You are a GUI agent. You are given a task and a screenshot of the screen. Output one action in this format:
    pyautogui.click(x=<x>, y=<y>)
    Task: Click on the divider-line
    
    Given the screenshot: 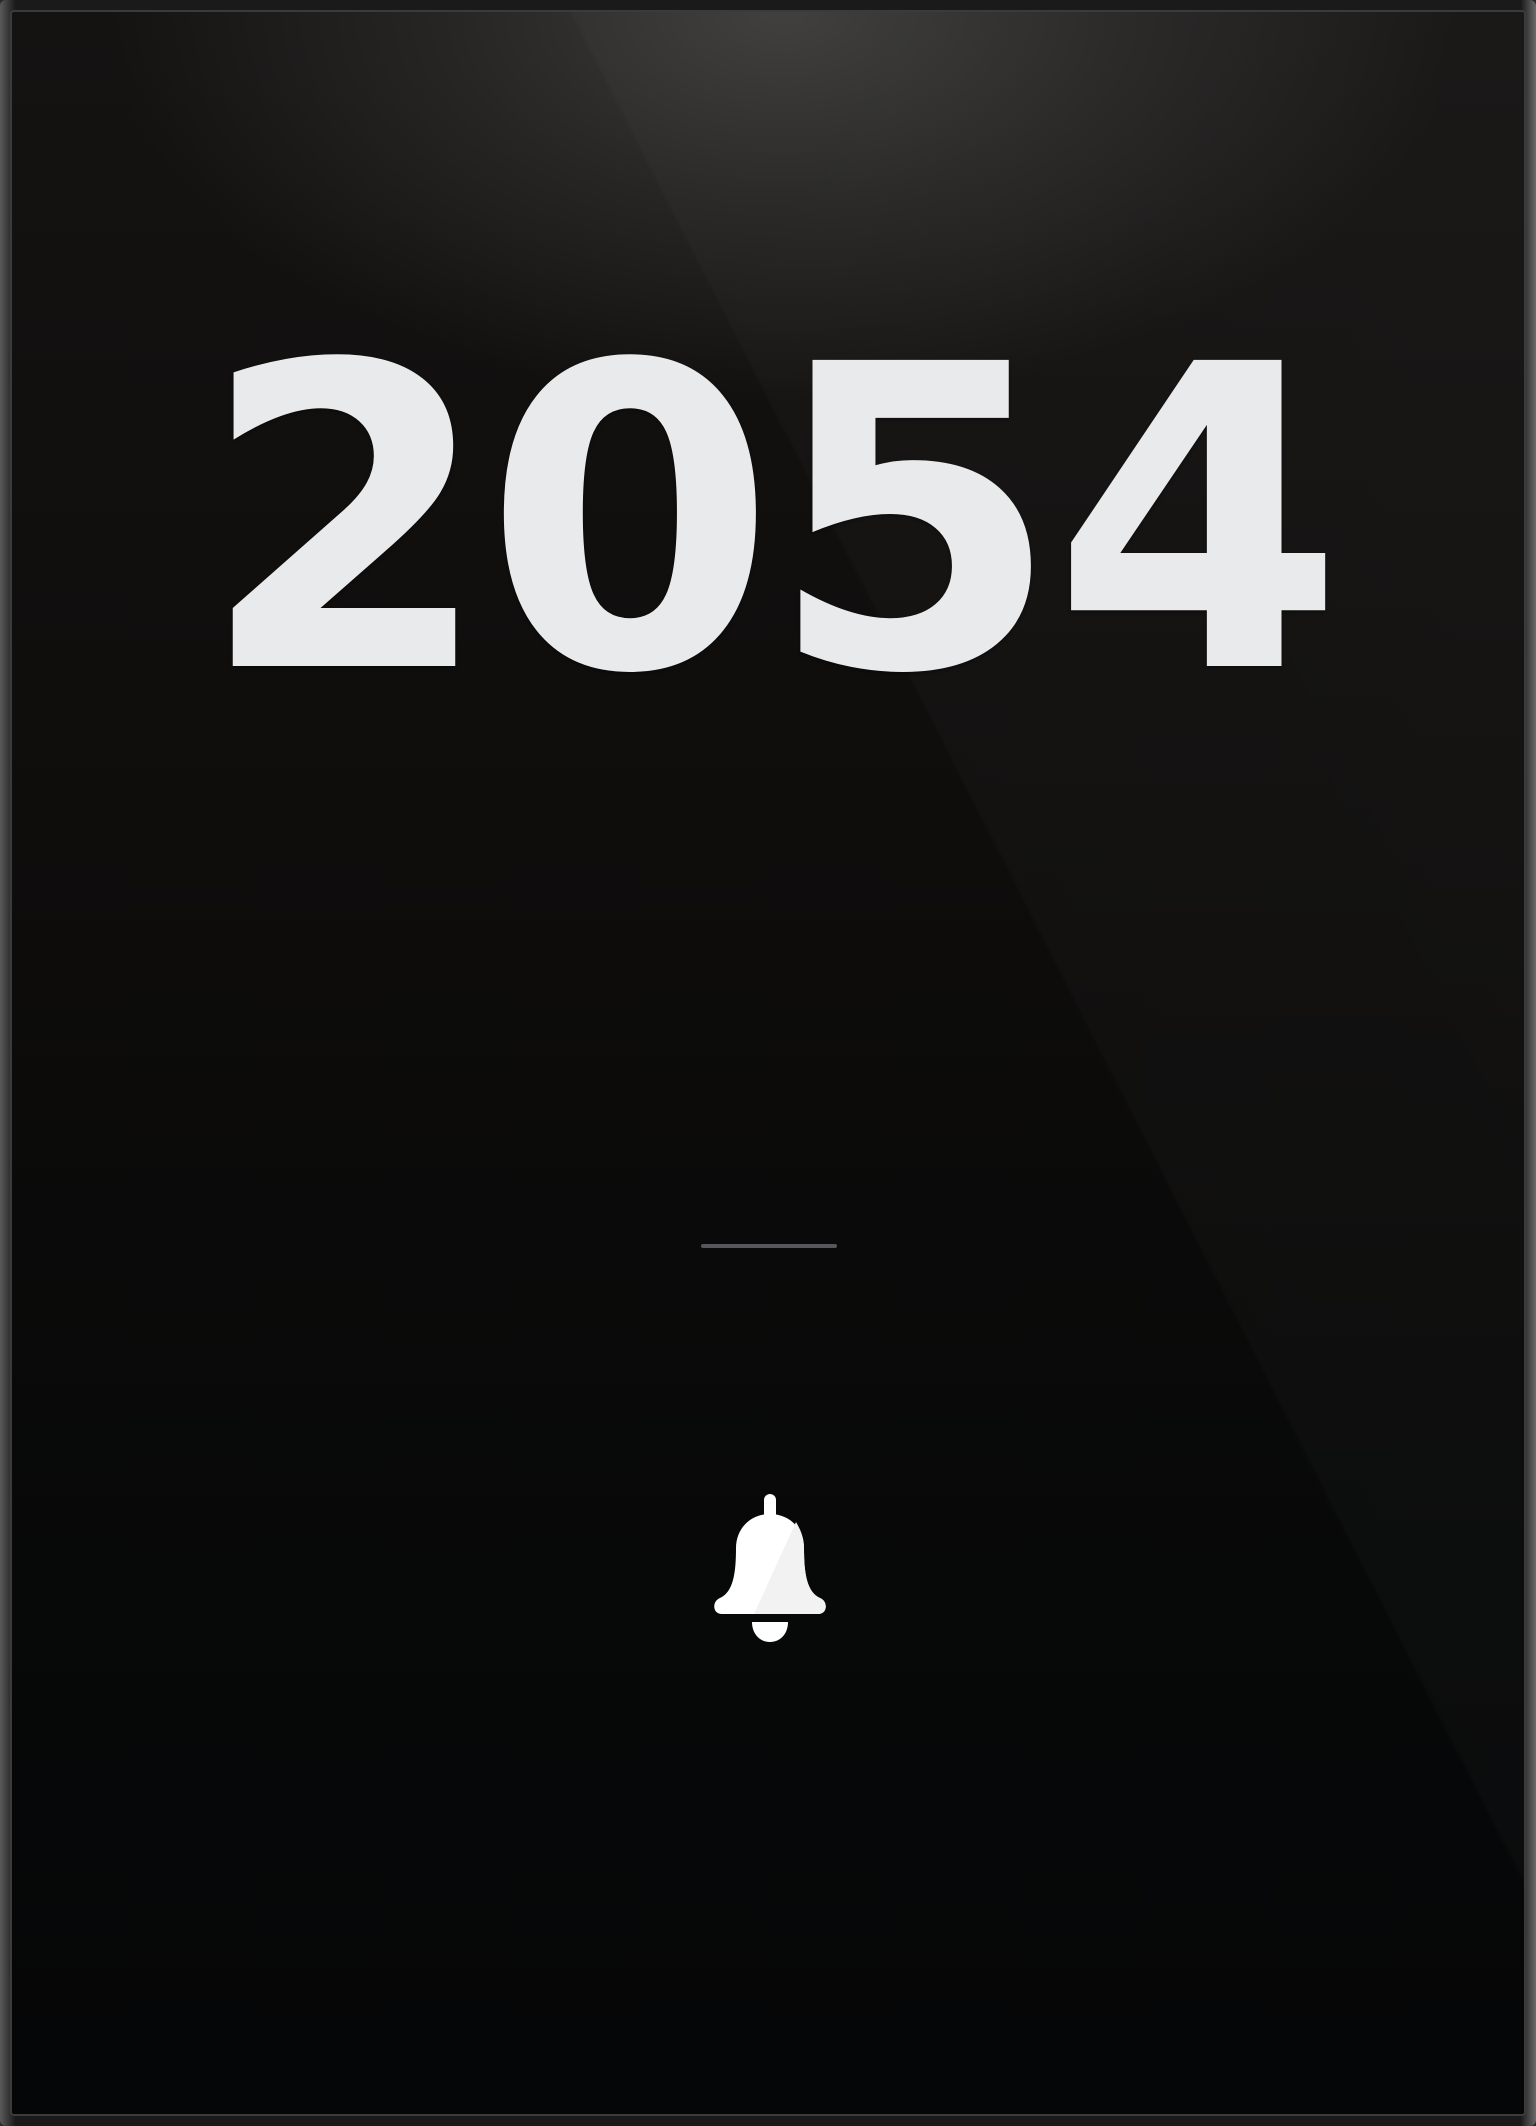 What is the action you would take?
    pyautogui.click(x=769, y=1246)
    